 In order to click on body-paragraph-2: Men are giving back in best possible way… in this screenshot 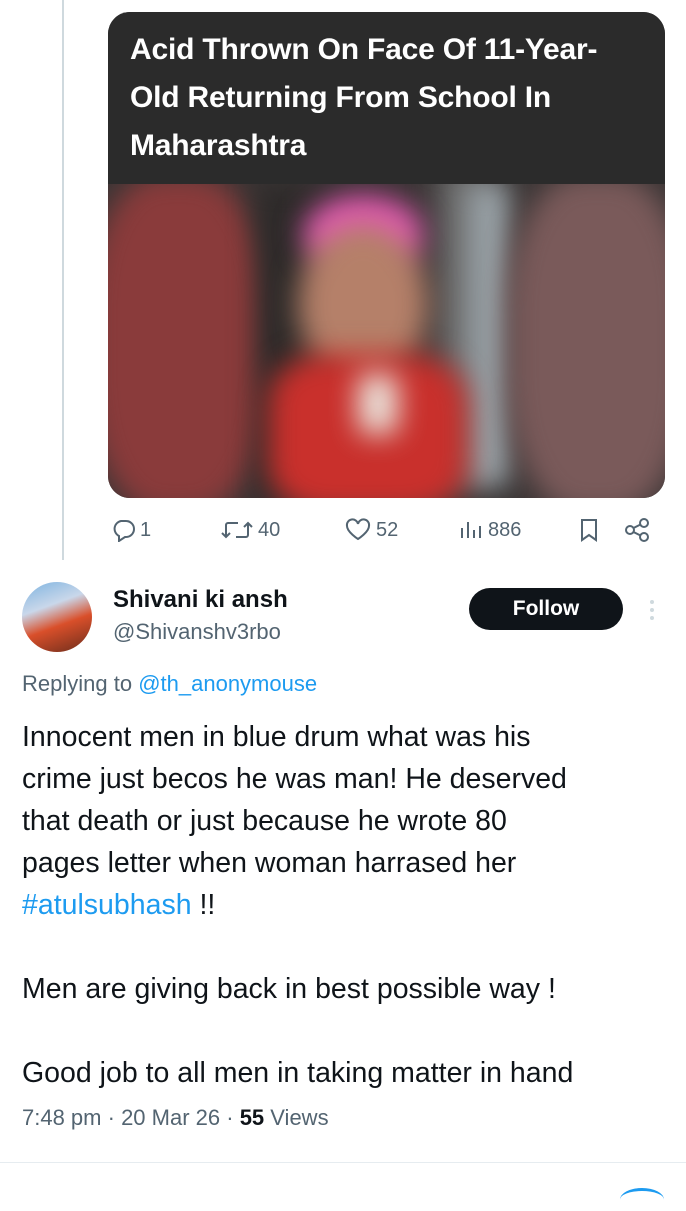, I will do `click(289, 989)`.